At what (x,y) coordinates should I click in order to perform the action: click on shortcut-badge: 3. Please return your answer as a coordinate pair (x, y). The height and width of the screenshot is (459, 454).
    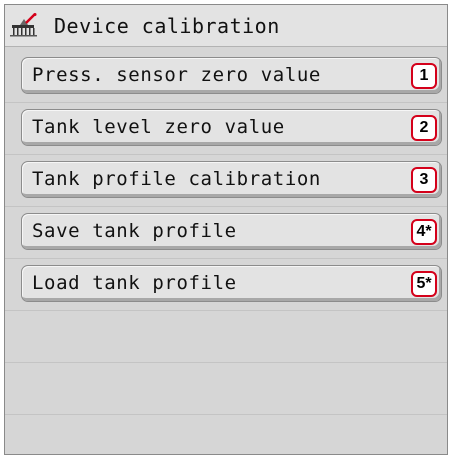
    Looking at the image, I should click on (424, 180).